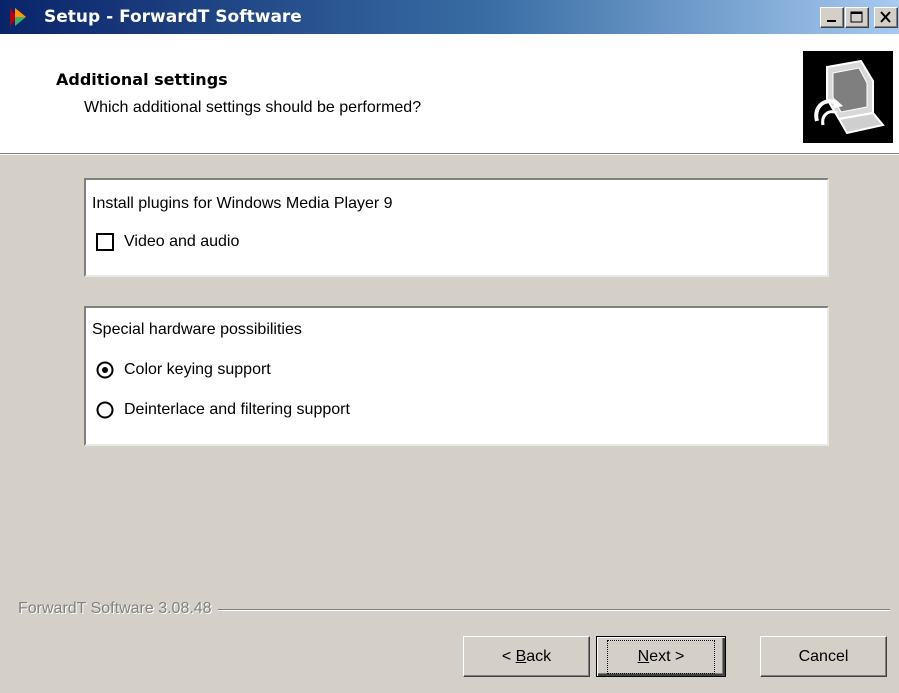 This screenshot has width=899, height=693. I want to click on back-button: < Back, so click(526, 656).